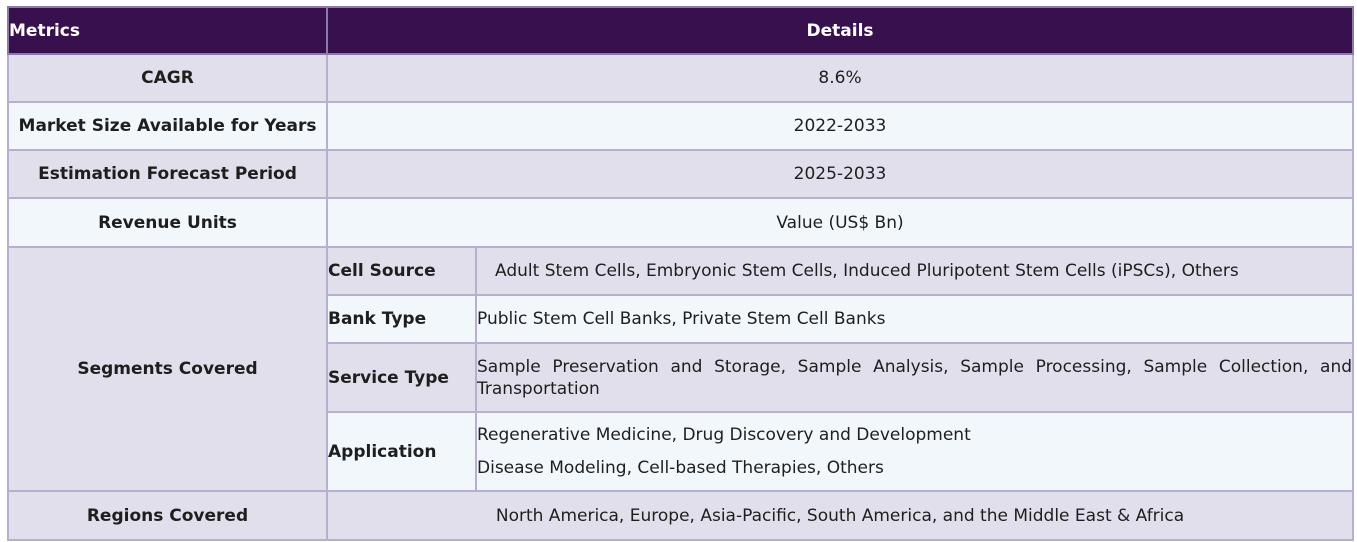  Describe the element at coordinates (167, 78) in the screenshot. I see `metric-label-cagr: CAGR` at that location.